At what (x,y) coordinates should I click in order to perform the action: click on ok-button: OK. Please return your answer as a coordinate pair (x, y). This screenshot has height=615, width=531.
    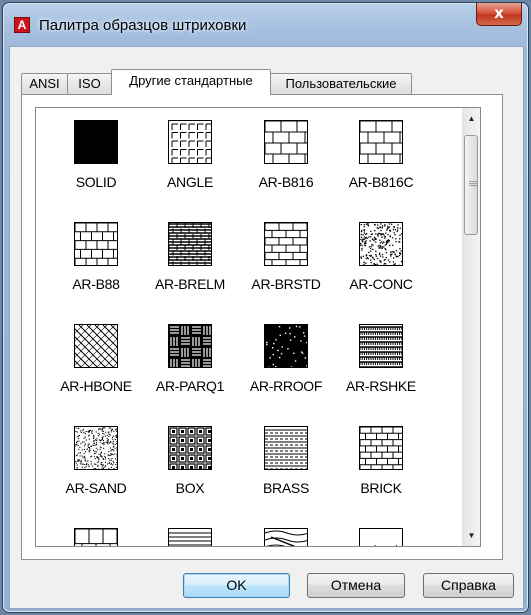
    Looking at the image, I should click on (236, 585).